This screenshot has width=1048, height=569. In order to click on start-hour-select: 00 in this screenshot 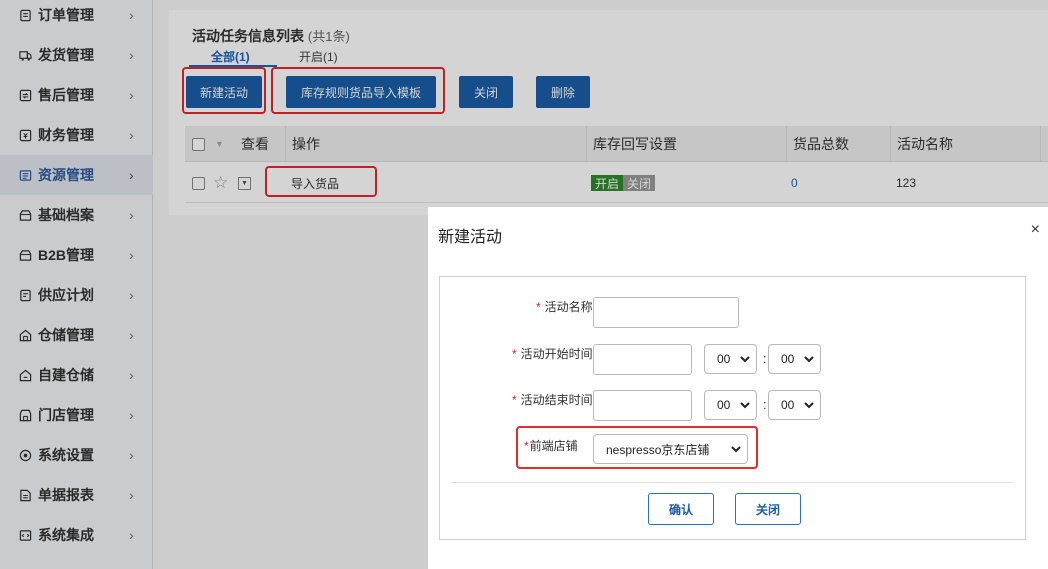, I will do `click(730, 359)`.